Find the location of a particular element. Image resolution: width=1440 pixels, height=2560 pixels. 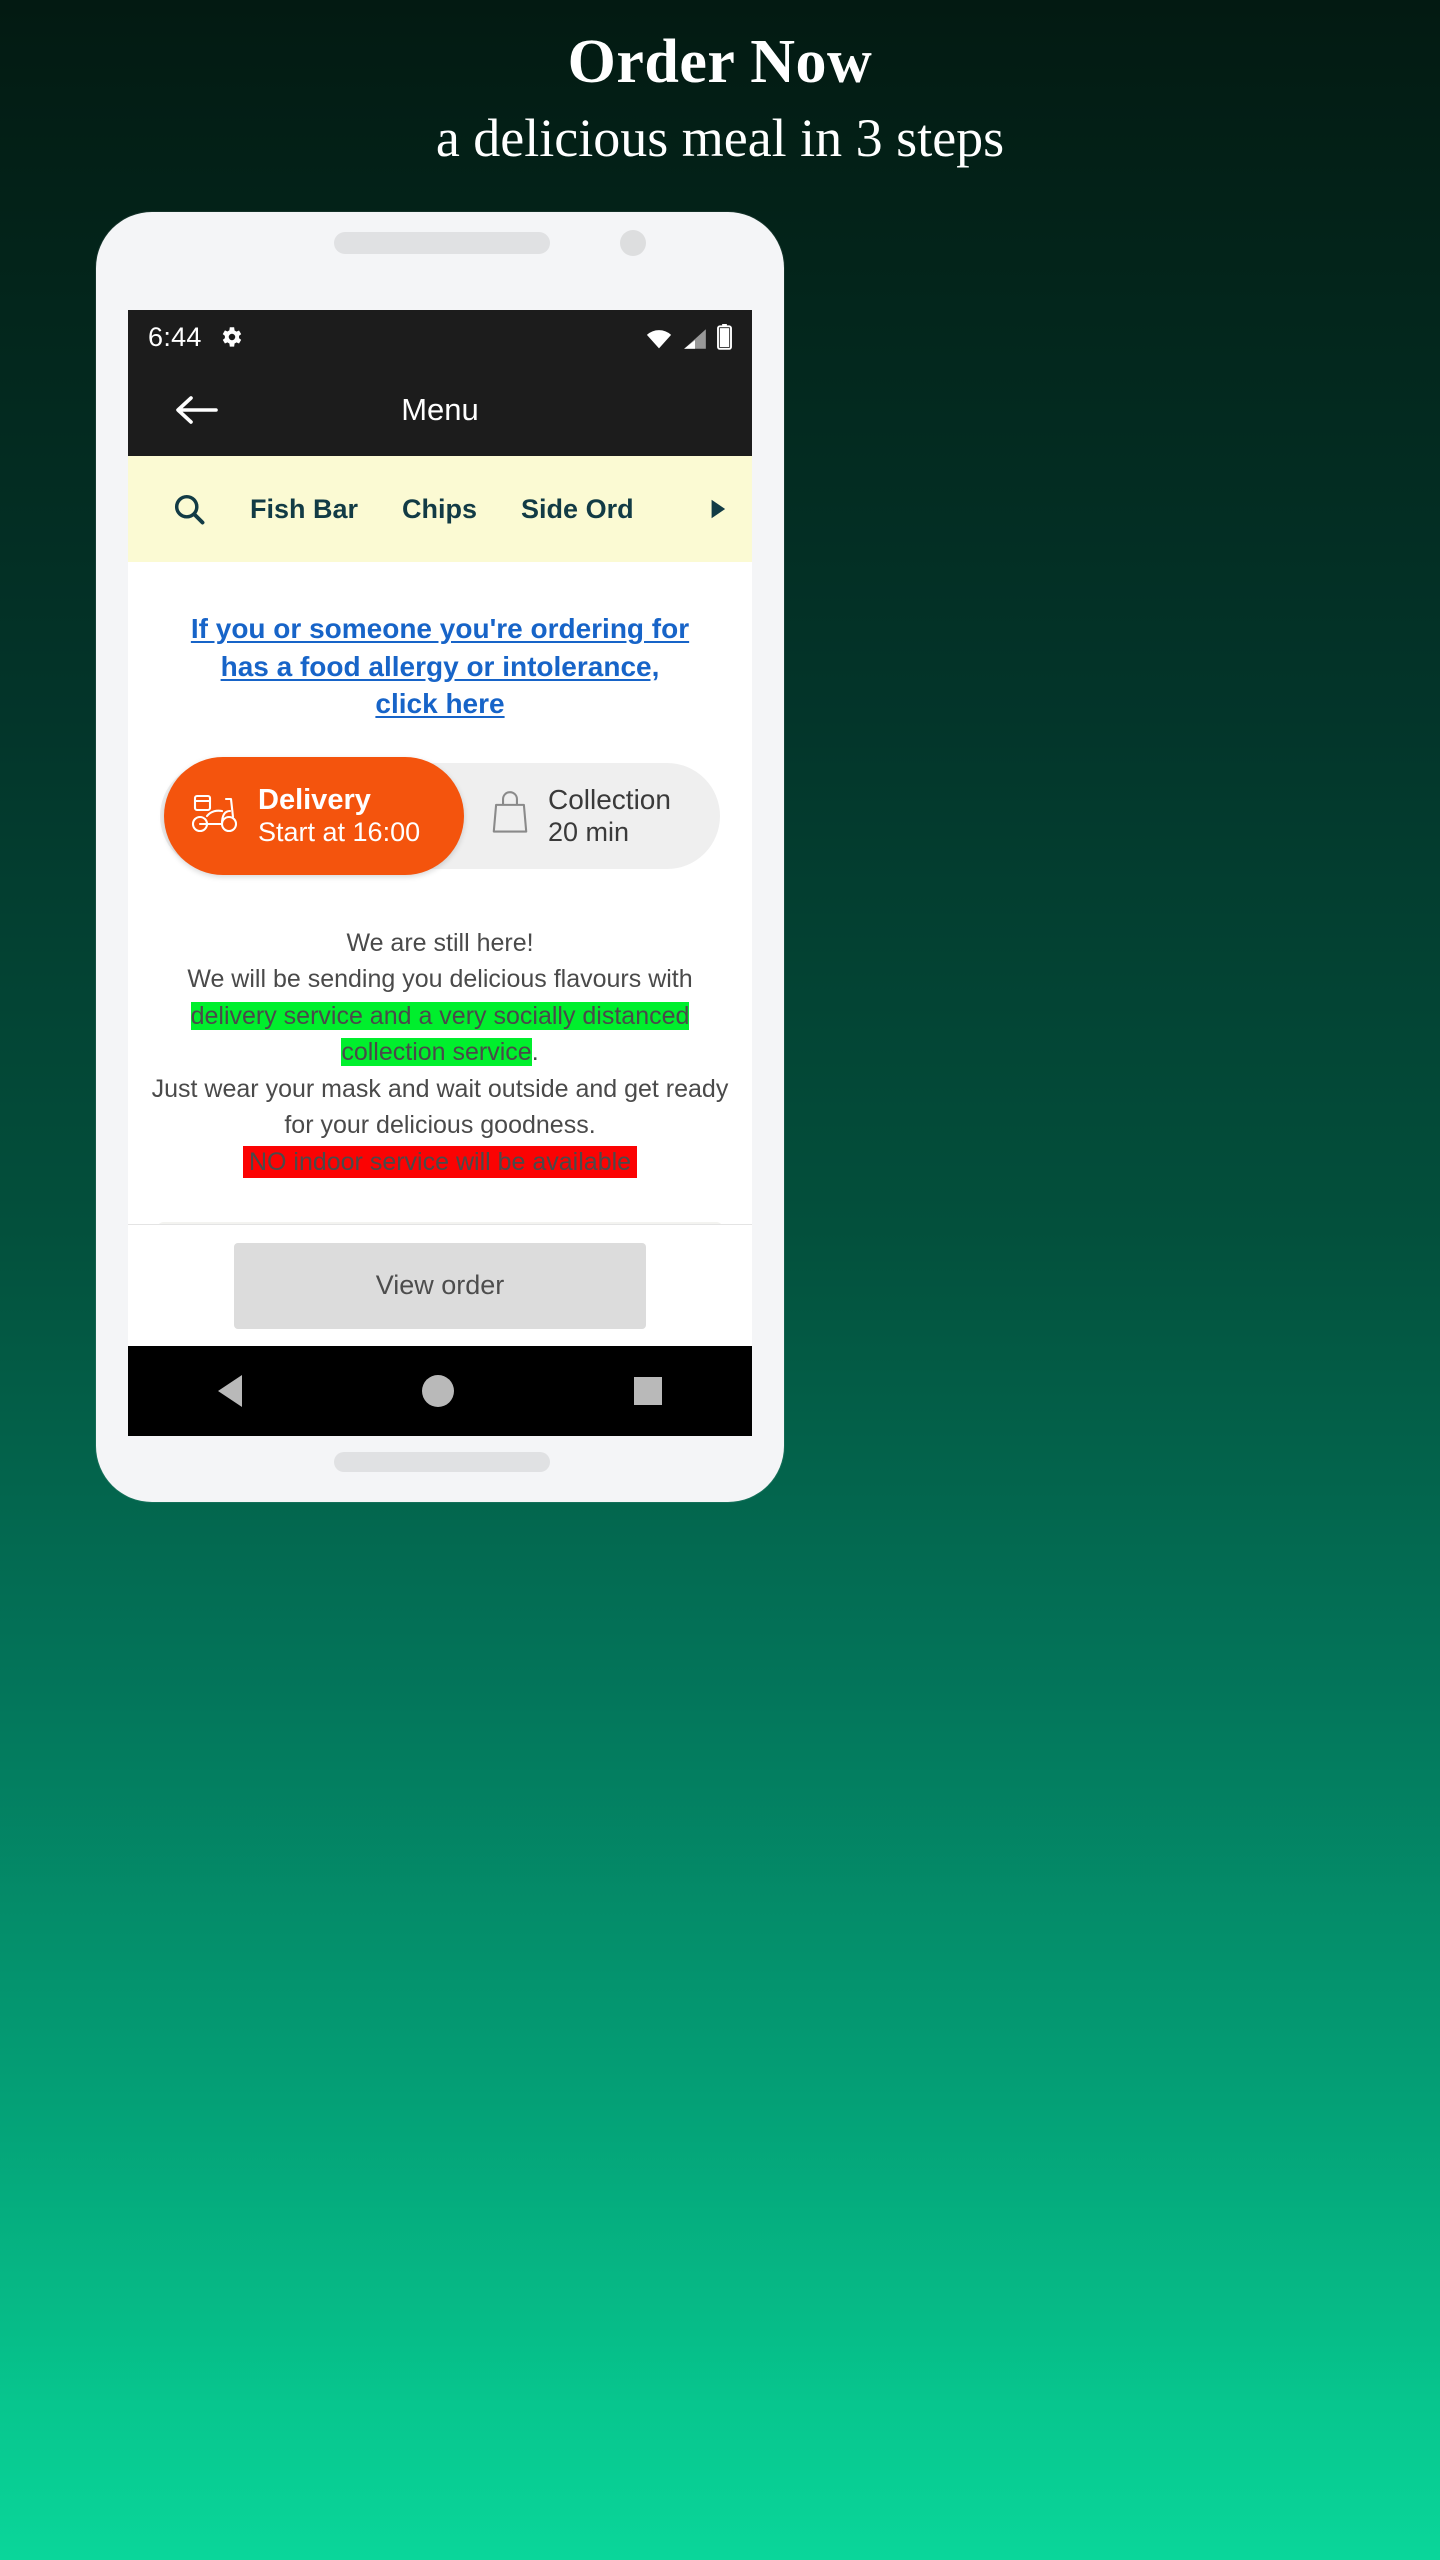

signal-icon is located at coordinates (695, 339).